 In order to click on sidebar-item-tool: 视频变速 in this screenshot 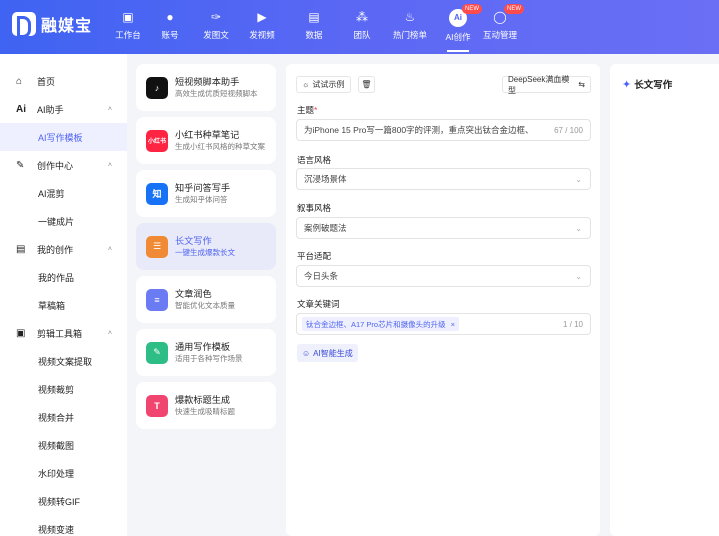, I will do `click(63, 525)`.